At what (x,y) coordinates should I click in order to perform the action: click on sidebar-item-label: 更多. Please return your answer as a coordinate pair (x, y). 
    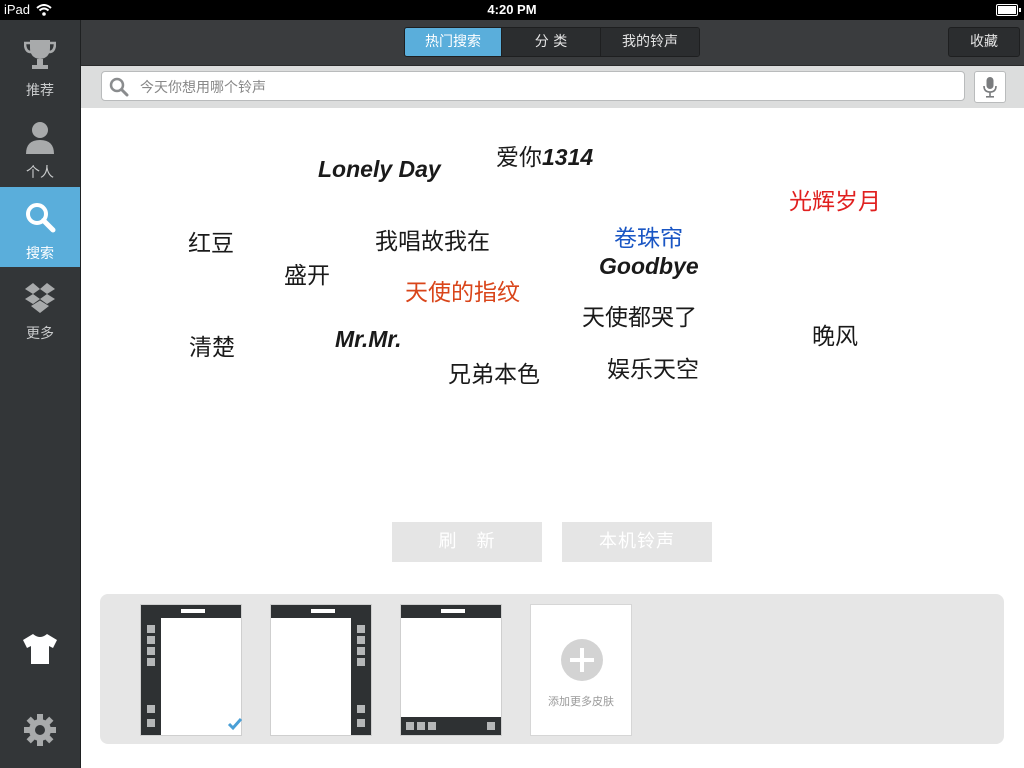
    Looking at the image, I should click on (40, 334).